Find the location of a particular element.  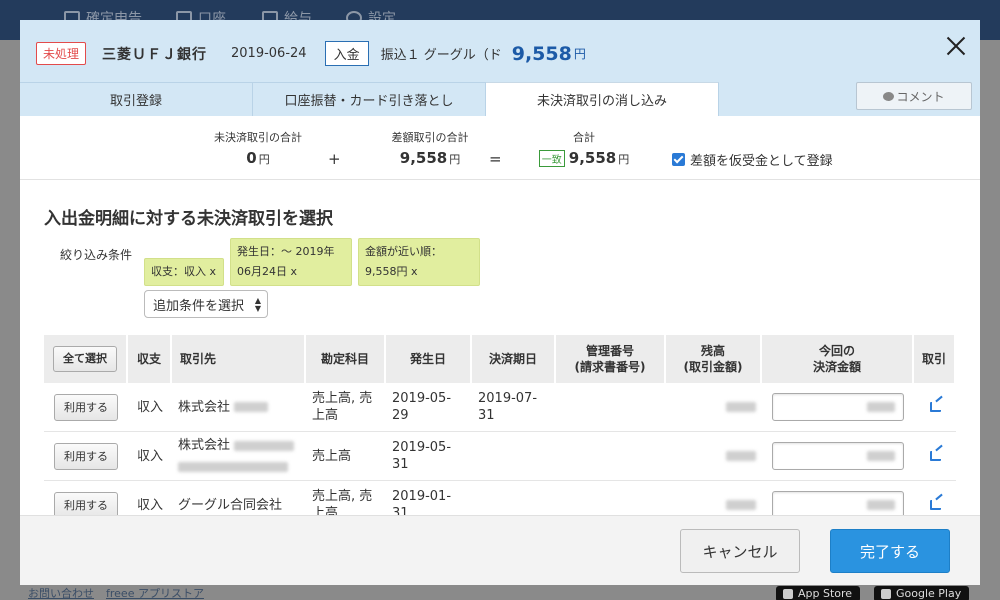

transaction-date: 2019-06-24 is located at coordinates (269, 53).